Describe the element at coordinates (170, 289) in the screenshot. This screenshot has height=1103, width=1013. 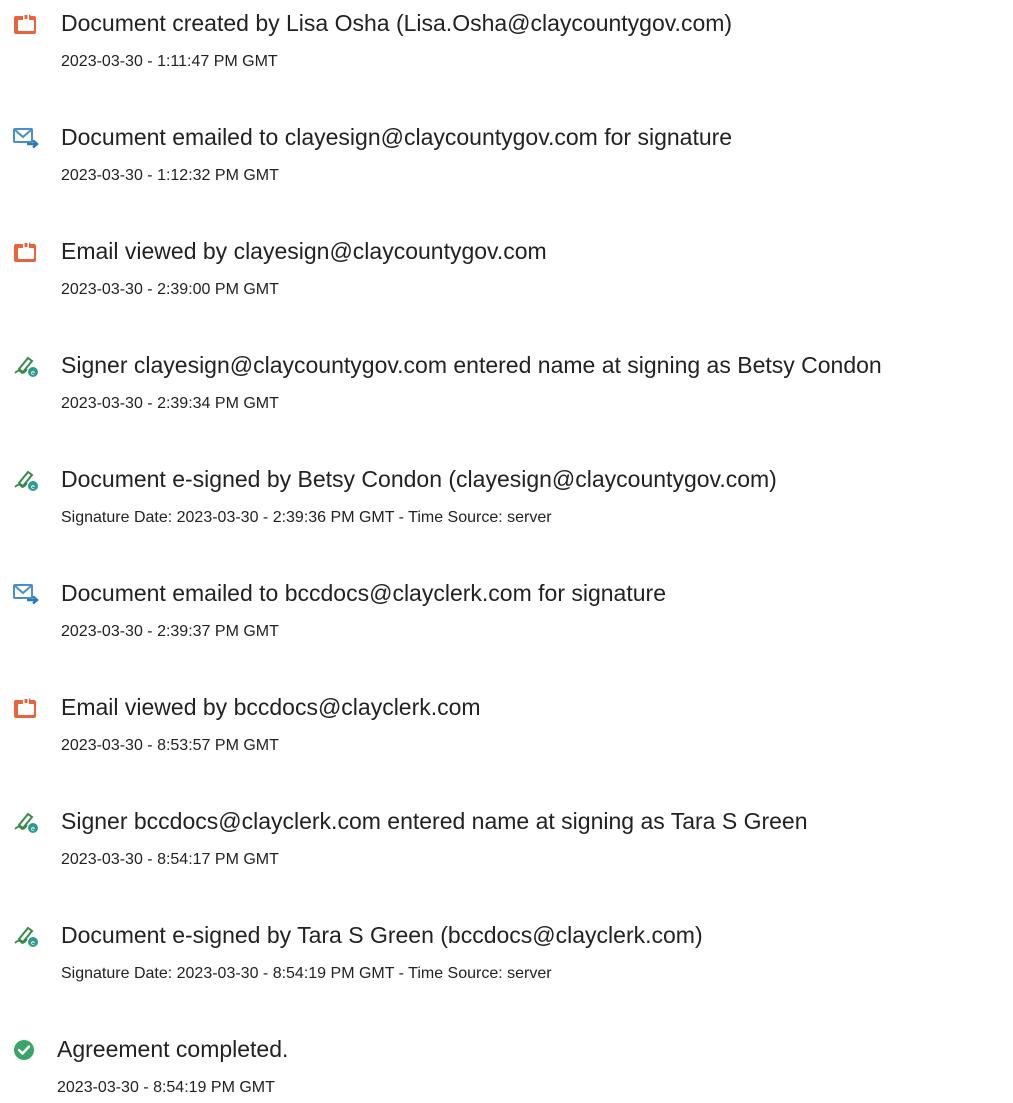
I see `entry-timestamp: 2023-03-30 - 2:39:00 PM GMT` at that location.